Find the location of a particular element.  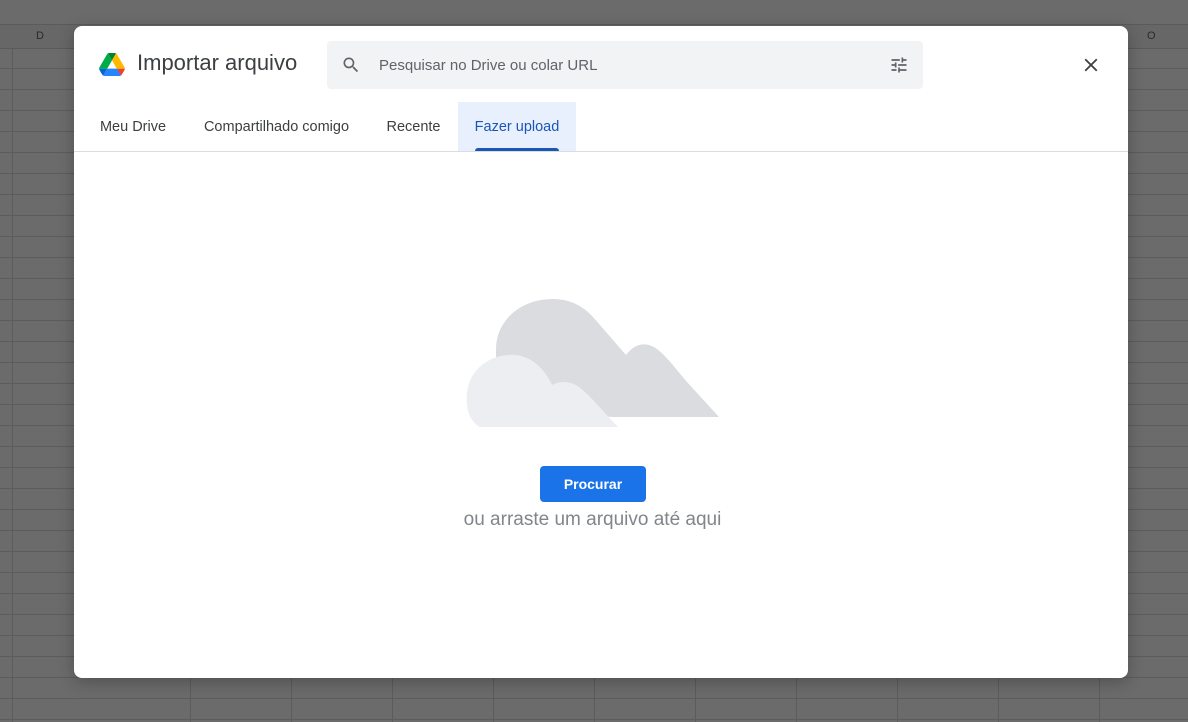

tab-upload: Fazer upload is located at coordinates (517, 126).